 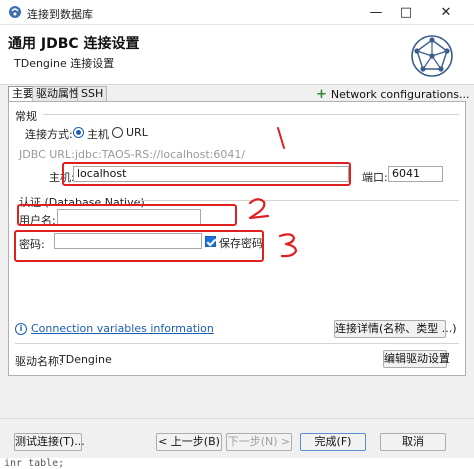 What do you see at coordinates (406, 12) in the screenshot?
I see `maximize-icon: □` at bounding box center [406, 12].